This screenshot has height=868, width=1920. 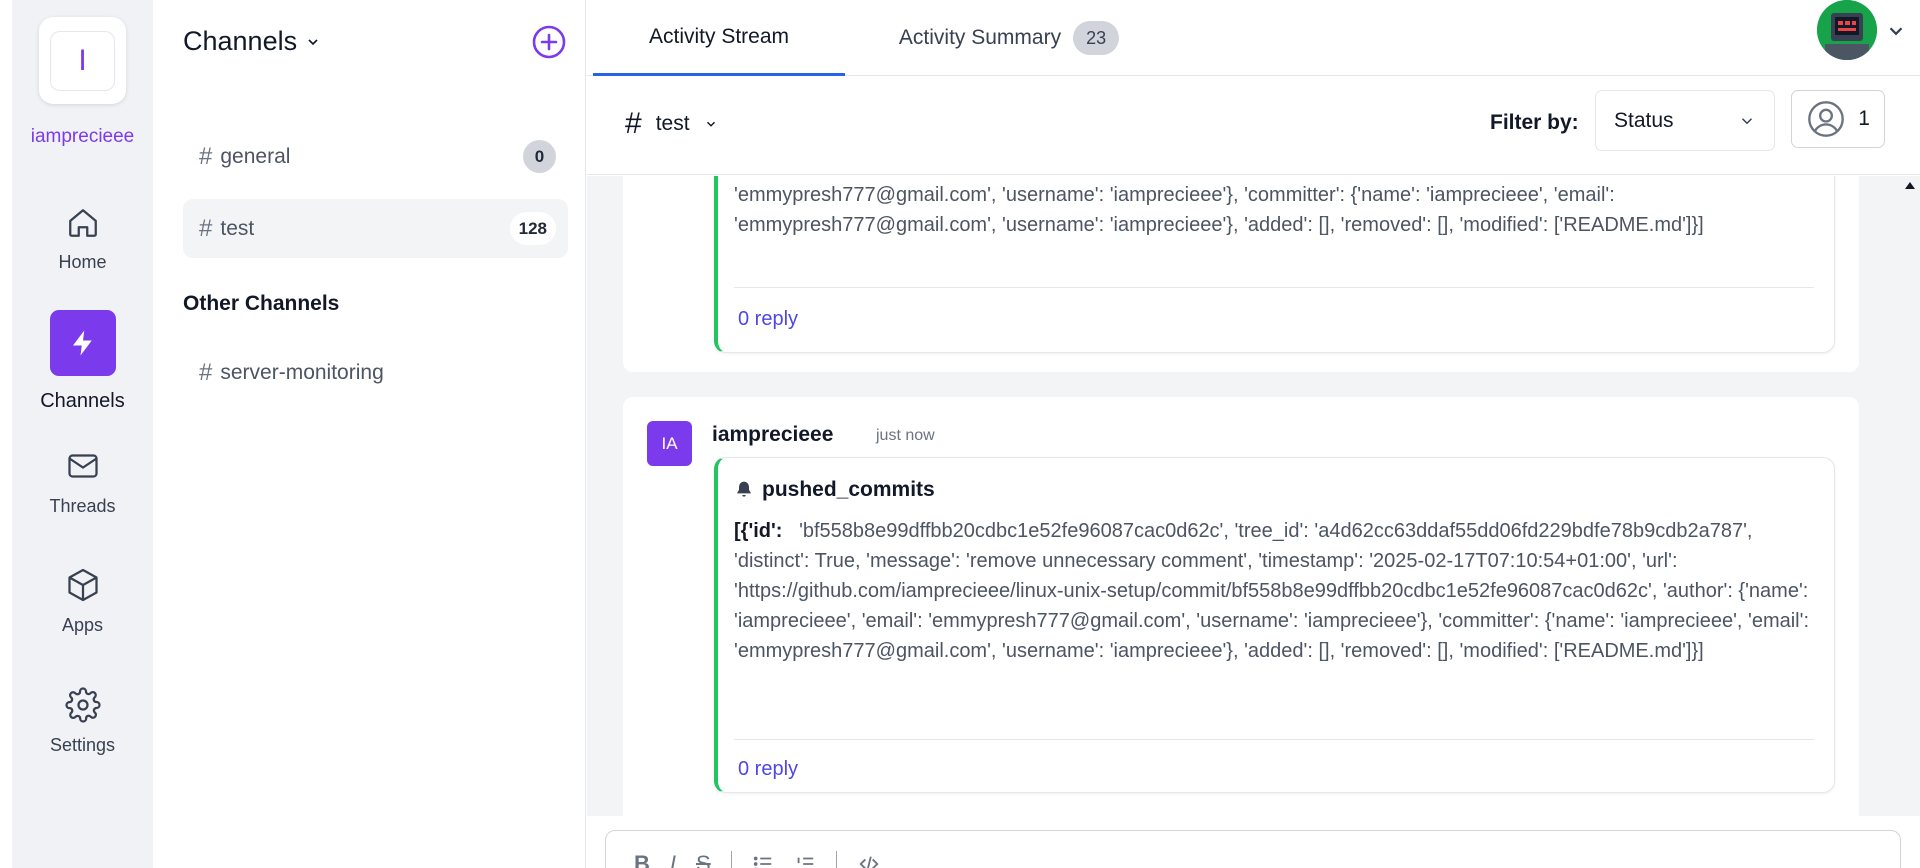 What do you see at coordinates (82, 343) in the screenshot?
I see `lightning-icon` at bounding box center [82, 343].